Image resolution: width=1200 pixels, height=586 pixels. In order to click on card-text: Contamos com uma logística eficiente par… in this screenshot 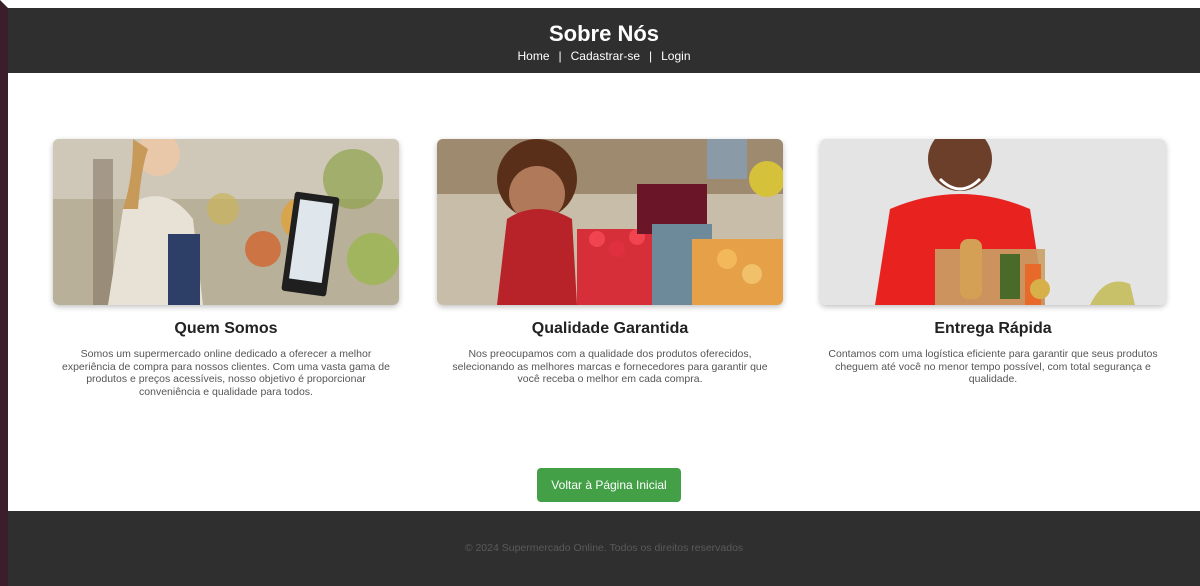, I will do `click(993, 366)`.